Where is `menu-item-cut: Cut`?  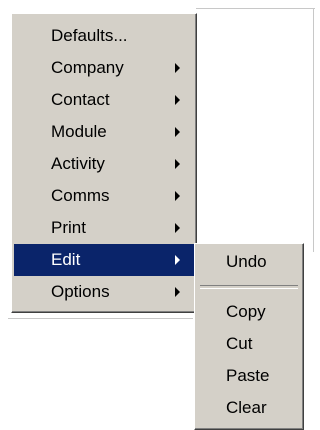 menu-item-cut: Cut is located at coordinates (249, 344).